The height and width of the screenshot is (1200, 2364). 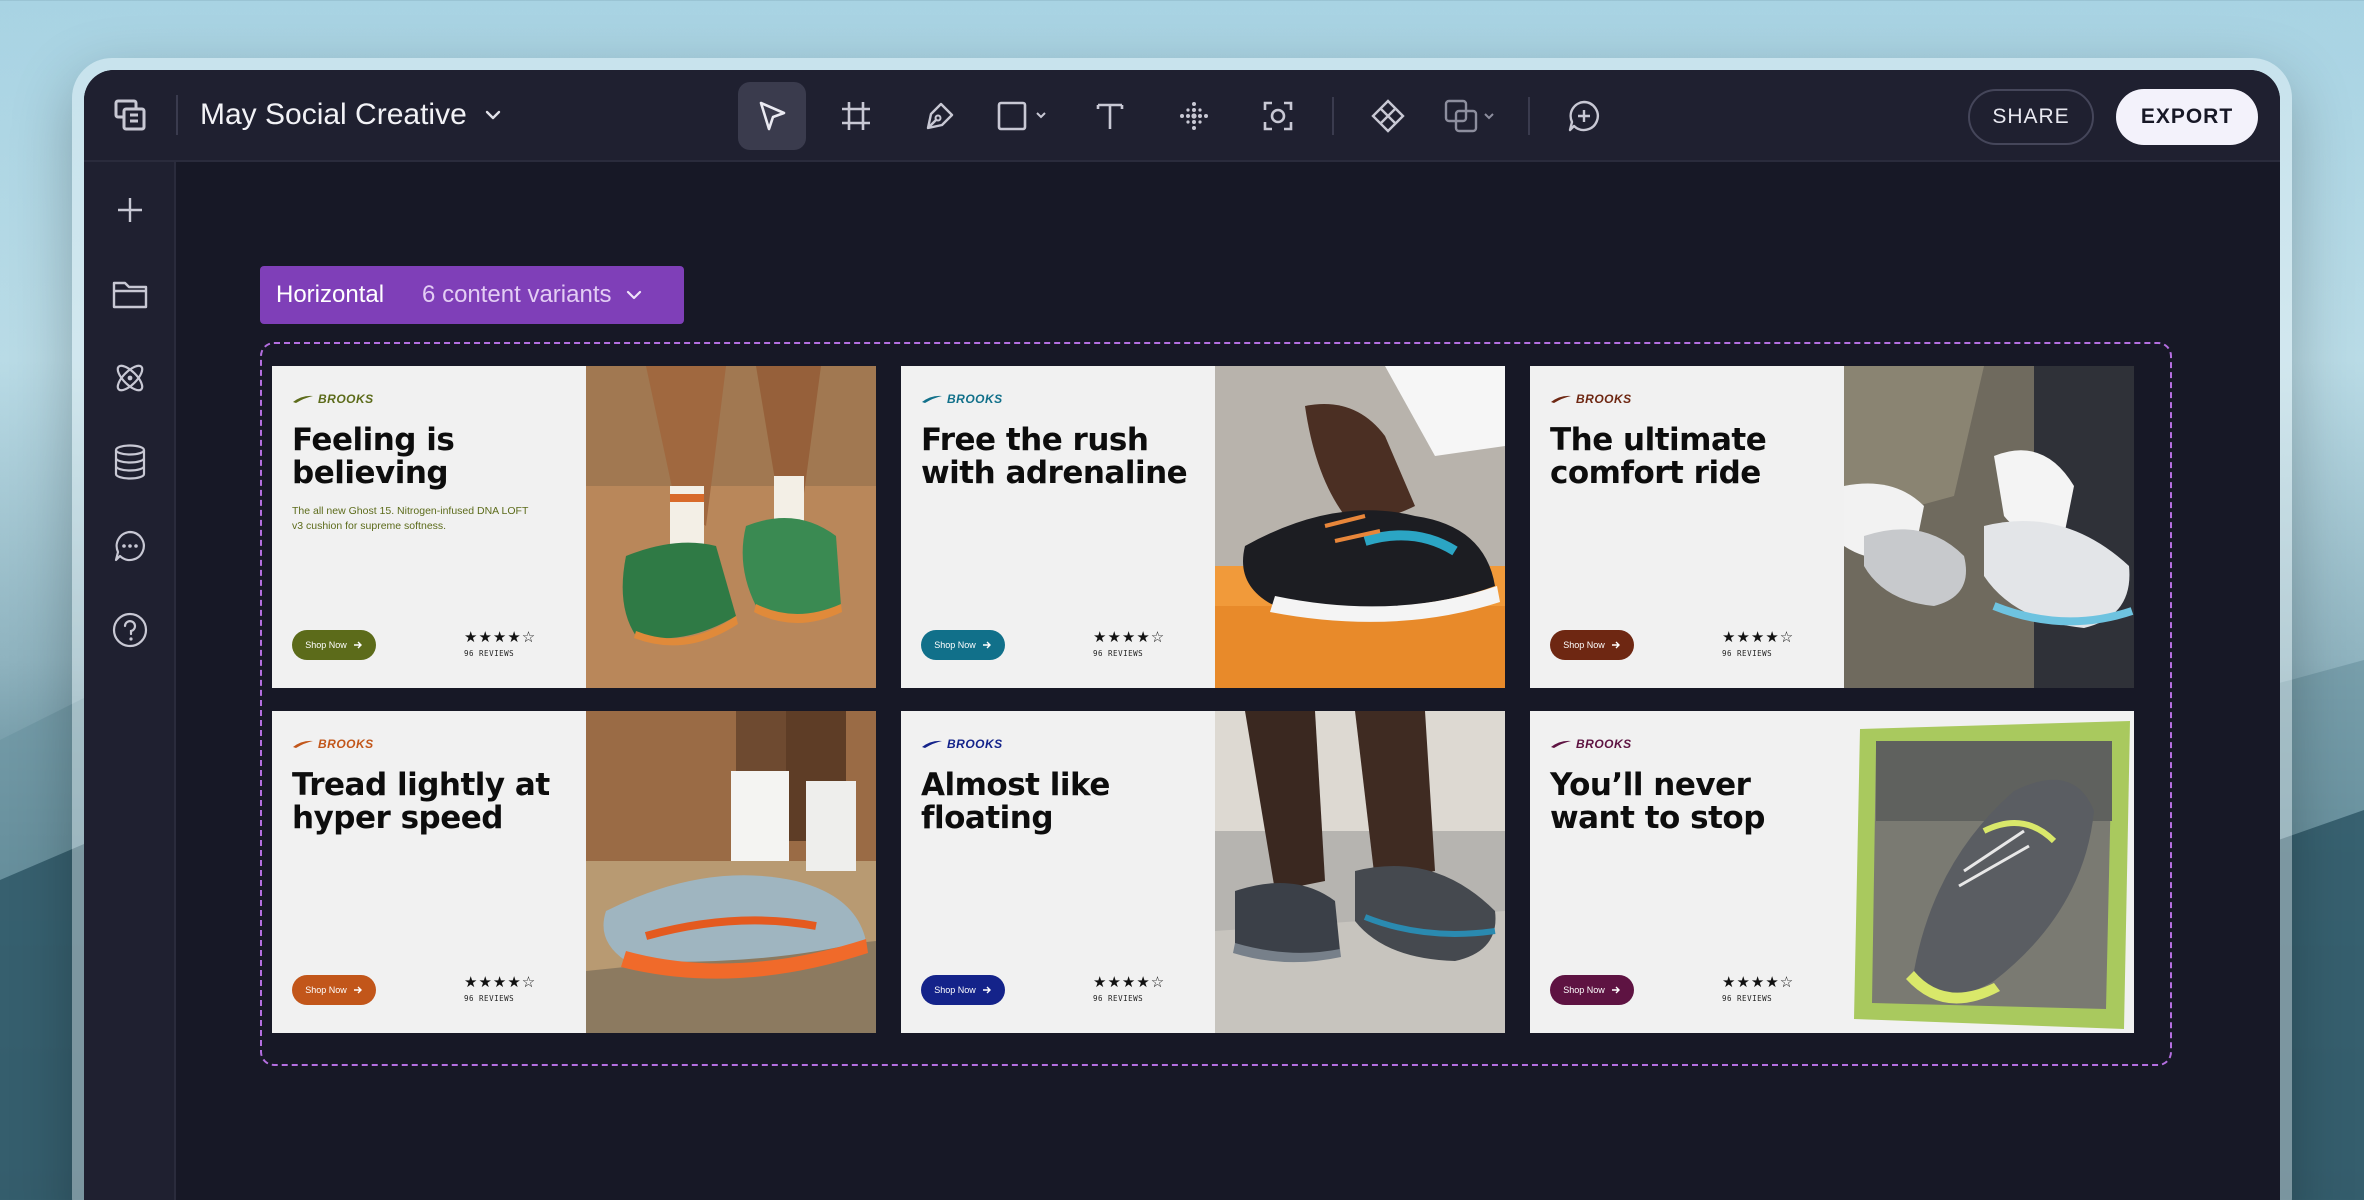 What do you see at coordinates (350, 115) in the screenshot?
I see `document-title-dropdown: May Social Creative` at bounding box center [350, 115].